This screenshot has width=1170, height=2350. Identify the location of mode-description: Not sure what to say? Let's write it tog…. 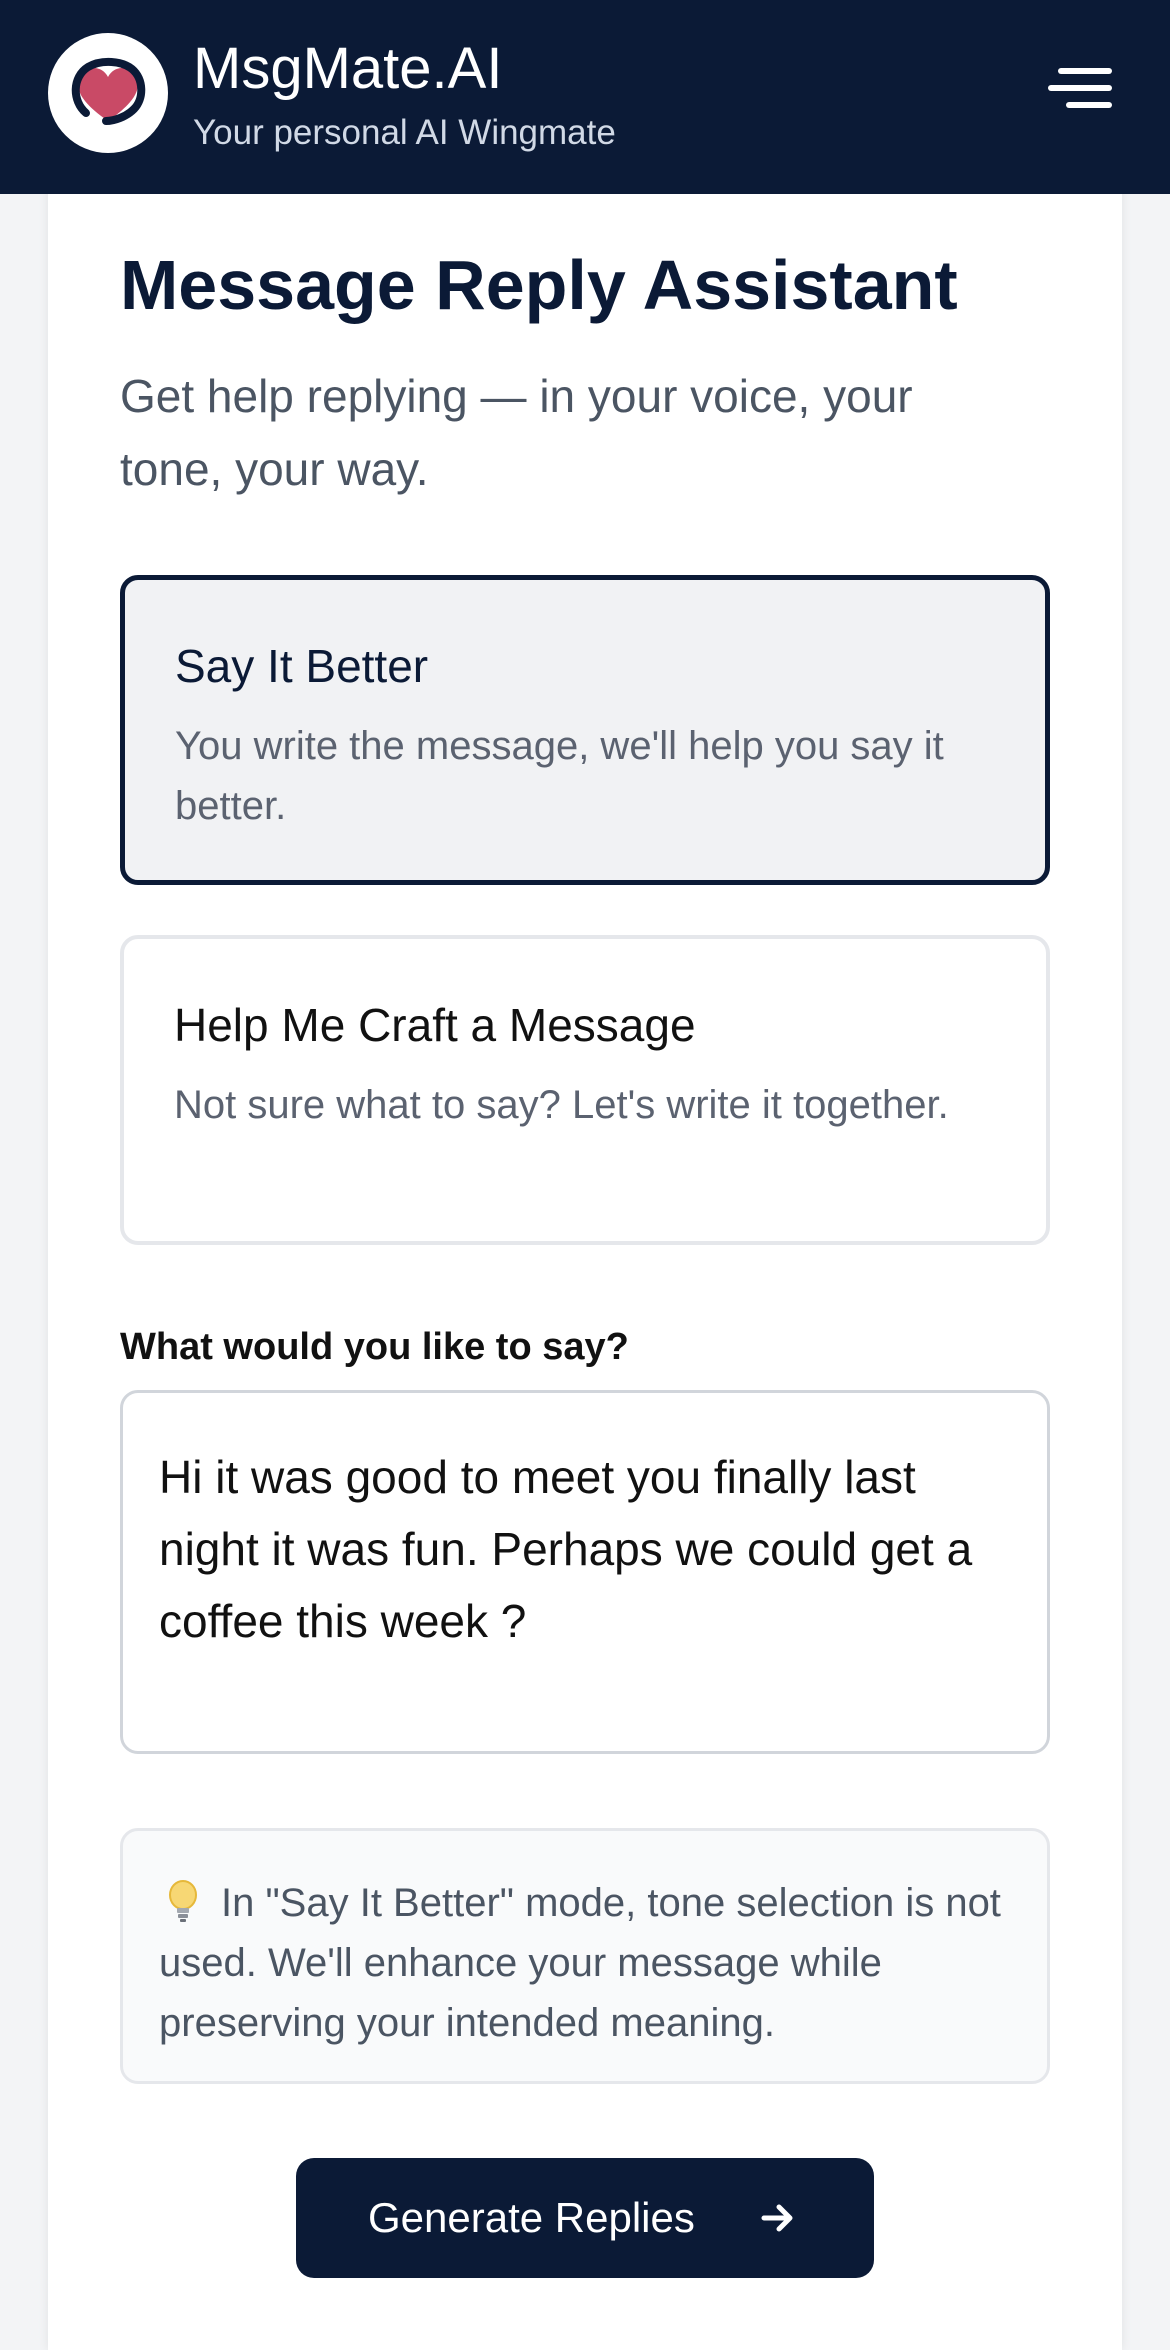
(561, 1105).